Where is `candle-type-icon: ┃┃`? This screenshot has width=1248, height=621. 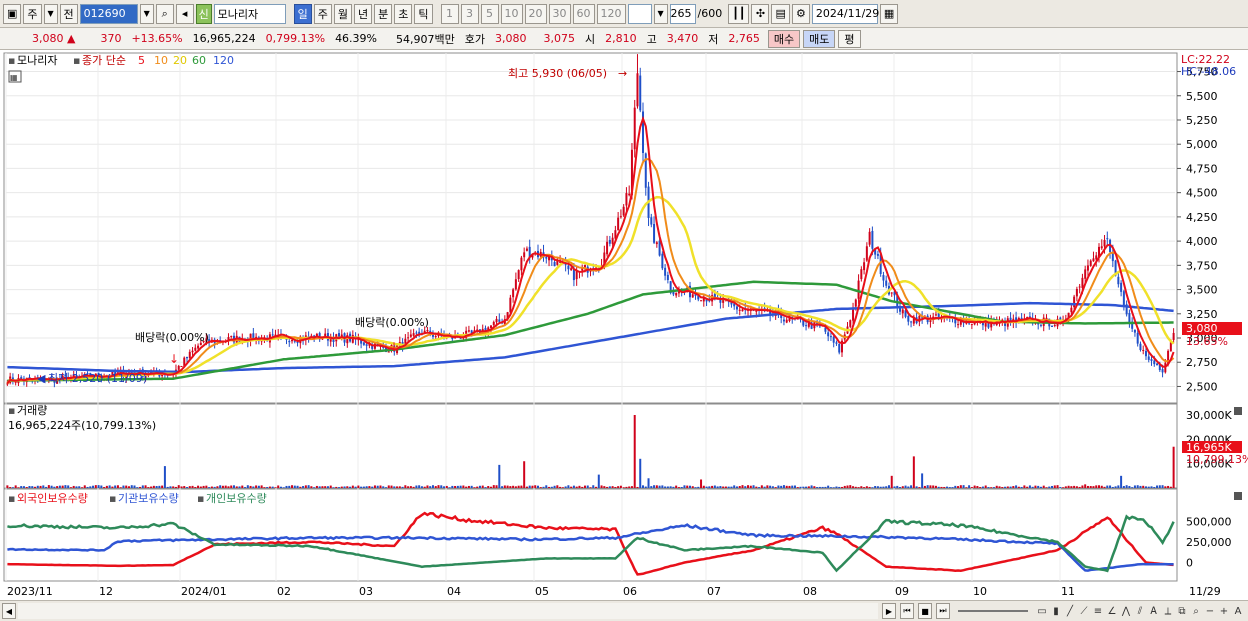 candle-type-icon: ┃┃ is located at coordinates (739, 13).